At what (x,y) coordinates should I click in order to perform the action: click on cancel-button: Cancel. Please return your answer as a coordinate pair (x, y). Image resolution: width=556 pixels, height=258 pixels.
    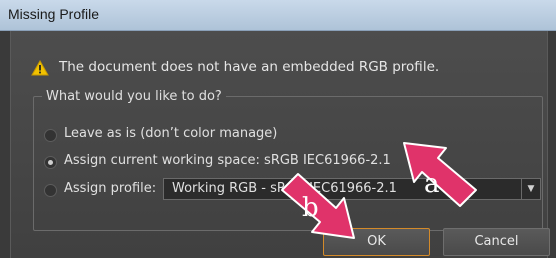
    Looking at the image, I should click on (496, 242).